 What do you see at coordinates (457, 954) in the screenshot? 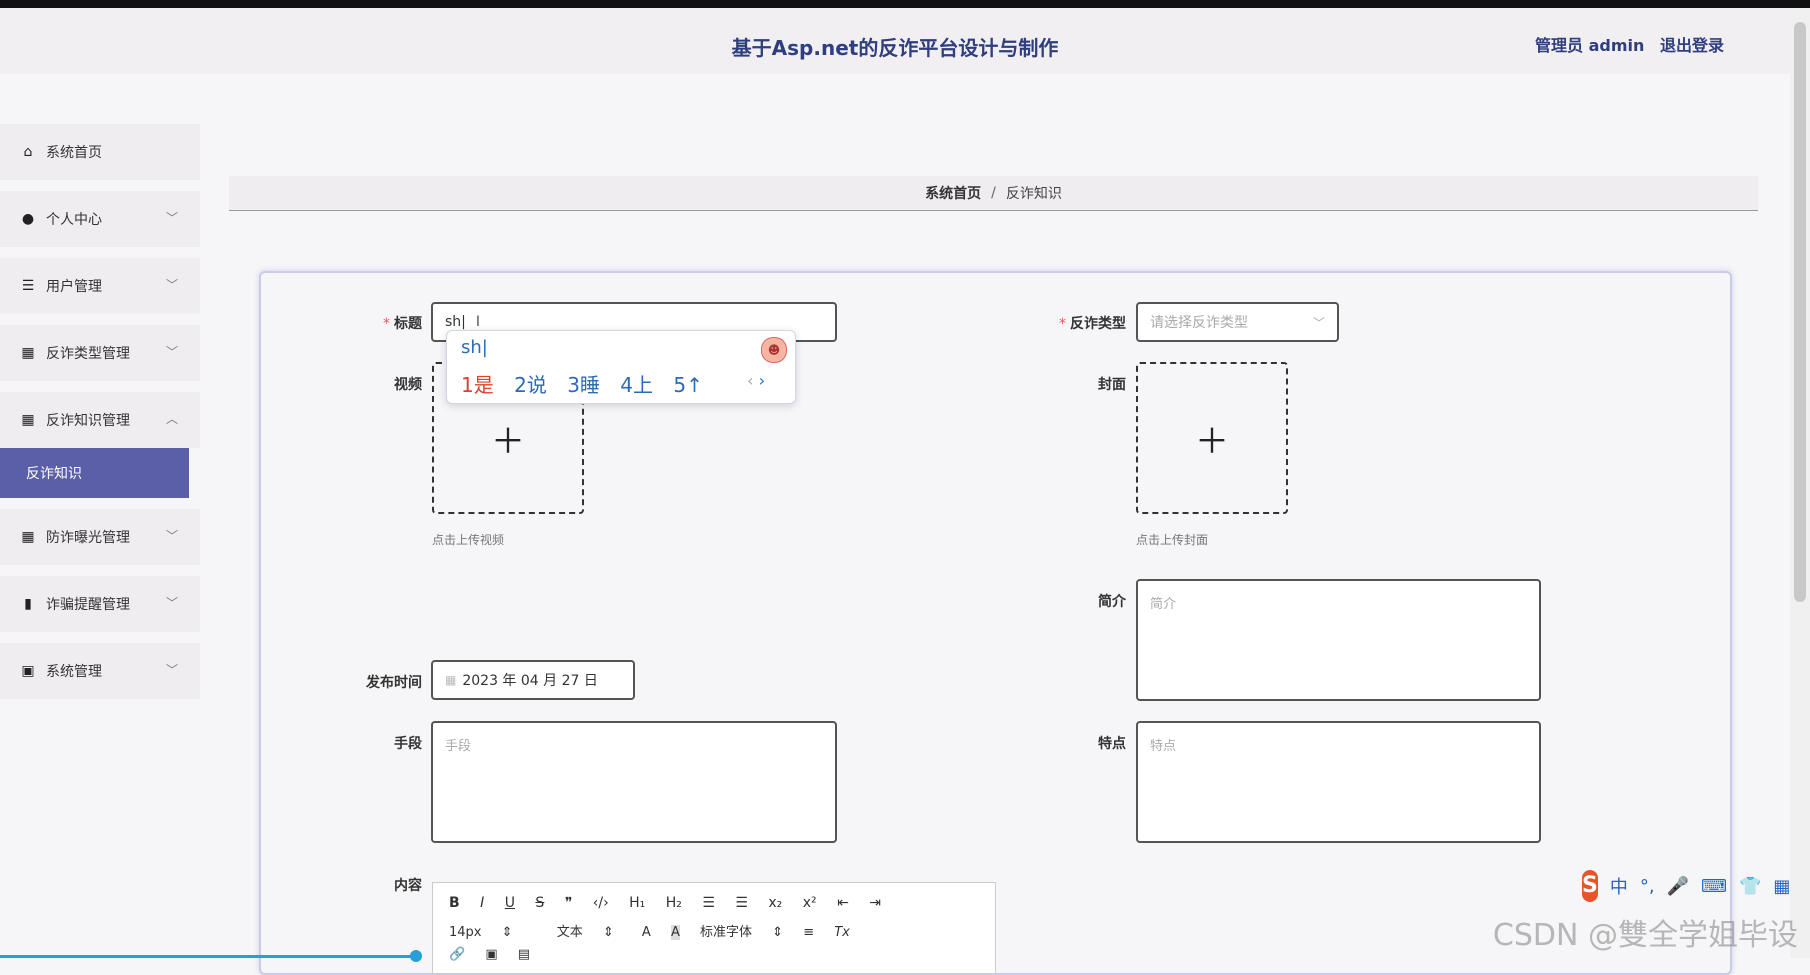
I see `link-icon: 🔗` at bounding box center [457, 954].